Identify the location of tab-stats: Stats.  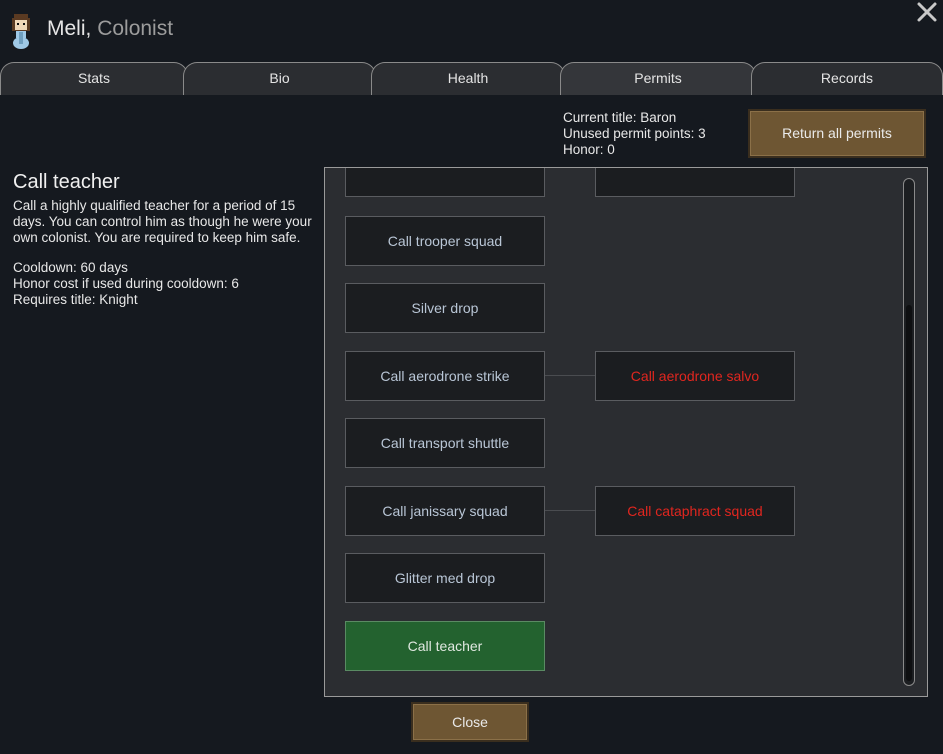
(94, 78).